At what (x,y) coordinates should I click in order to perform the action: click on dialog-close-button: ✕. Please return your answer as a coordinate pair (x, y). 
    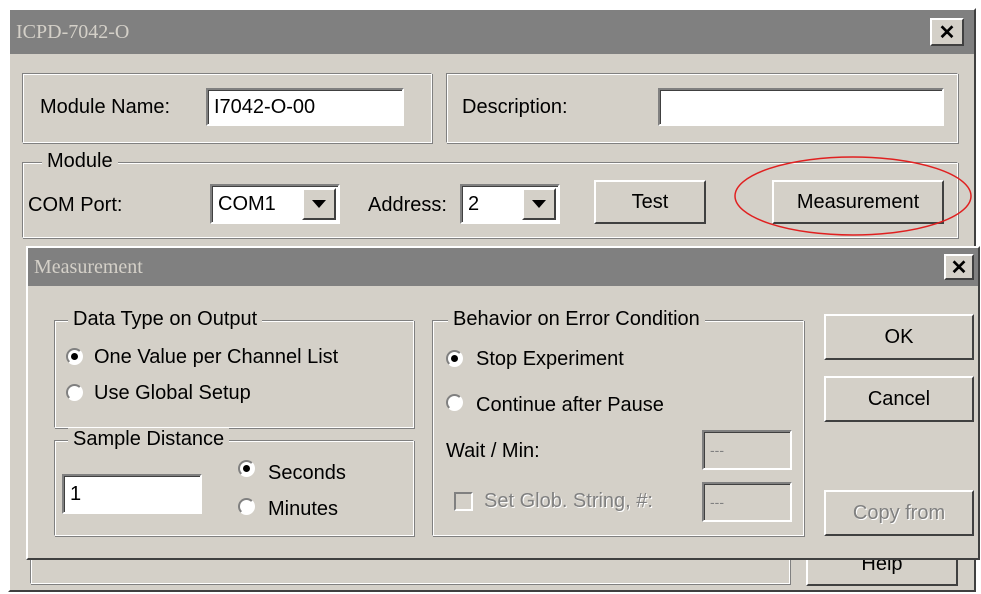
    Looking at the image, I should click on (959, 267).